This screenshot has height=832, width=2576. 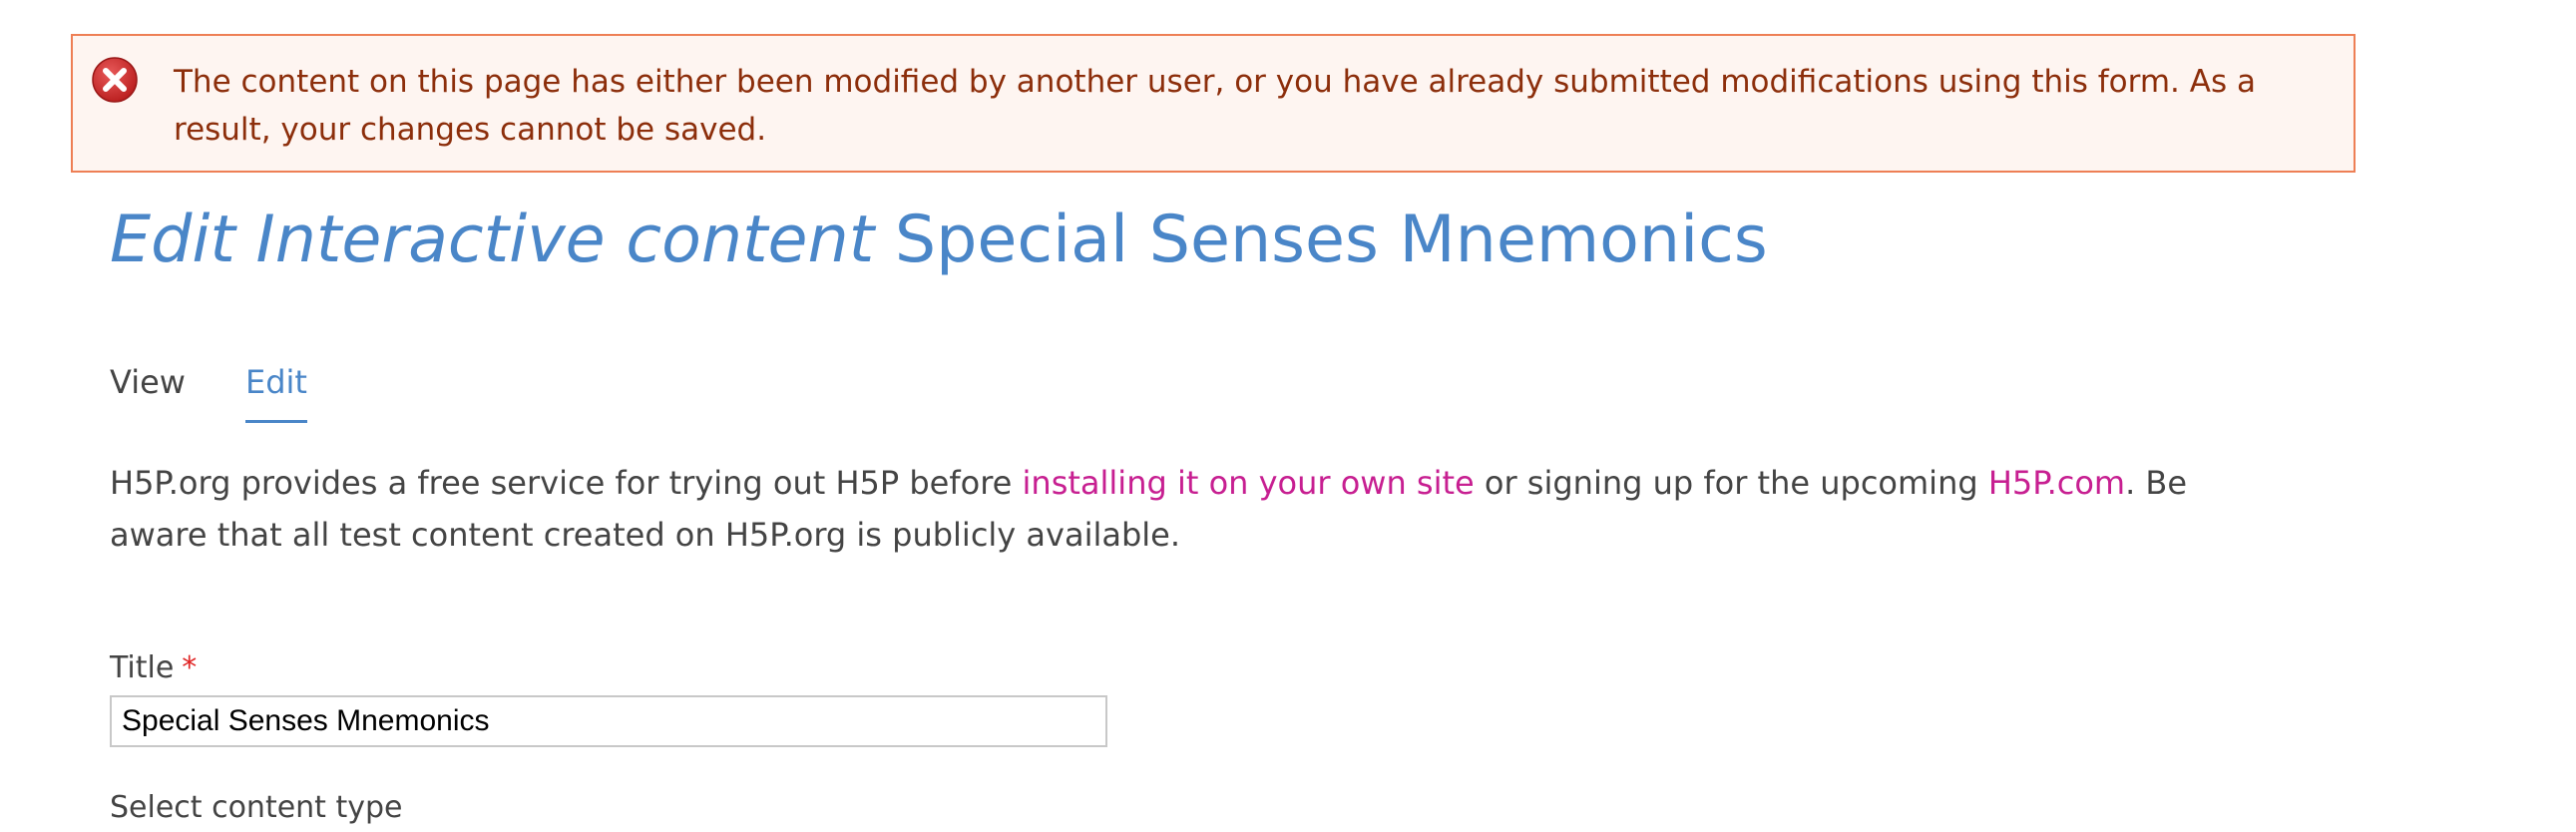 What do you see at coordinates (115, 80) in the screenshot?
I see `error-x-icon` at bounding box center [115, 80].